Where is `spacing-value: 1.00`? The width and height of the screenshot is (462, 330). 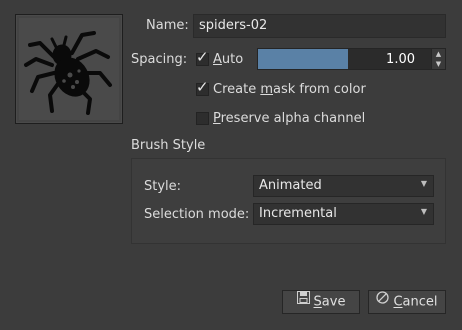 spacing-value: 1.00 is located at coordinates (400, 59).